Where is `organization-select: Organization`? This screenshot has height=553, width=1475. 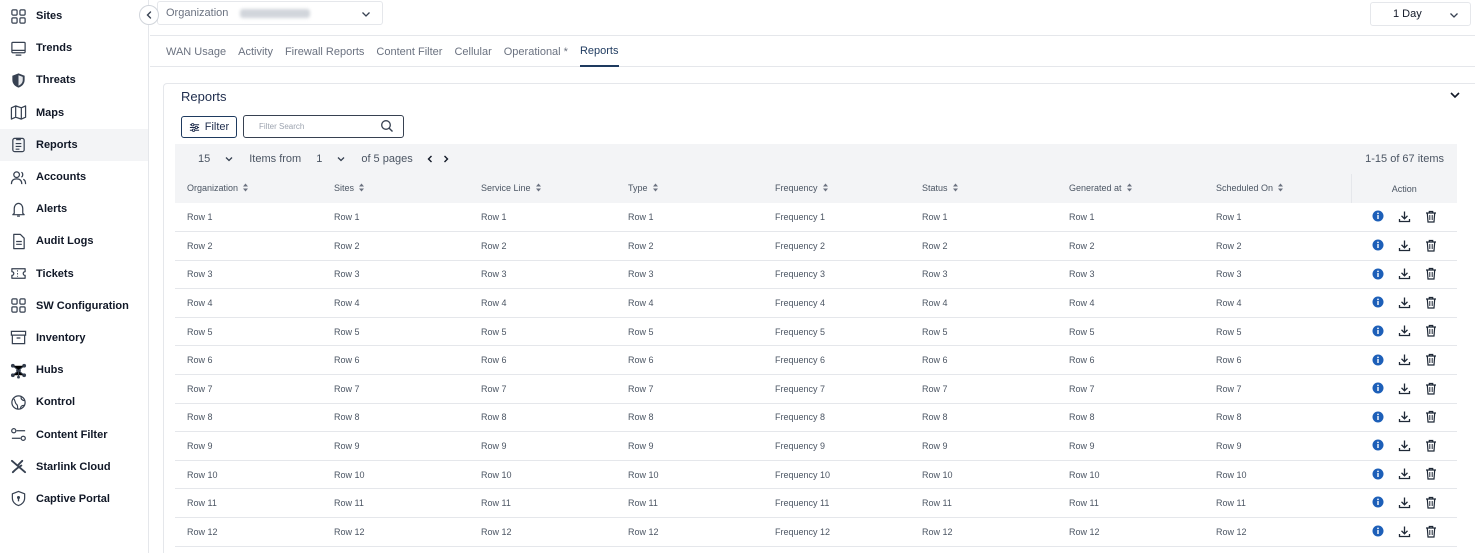 organization-select: Organization is located at coordinates (270, 13).